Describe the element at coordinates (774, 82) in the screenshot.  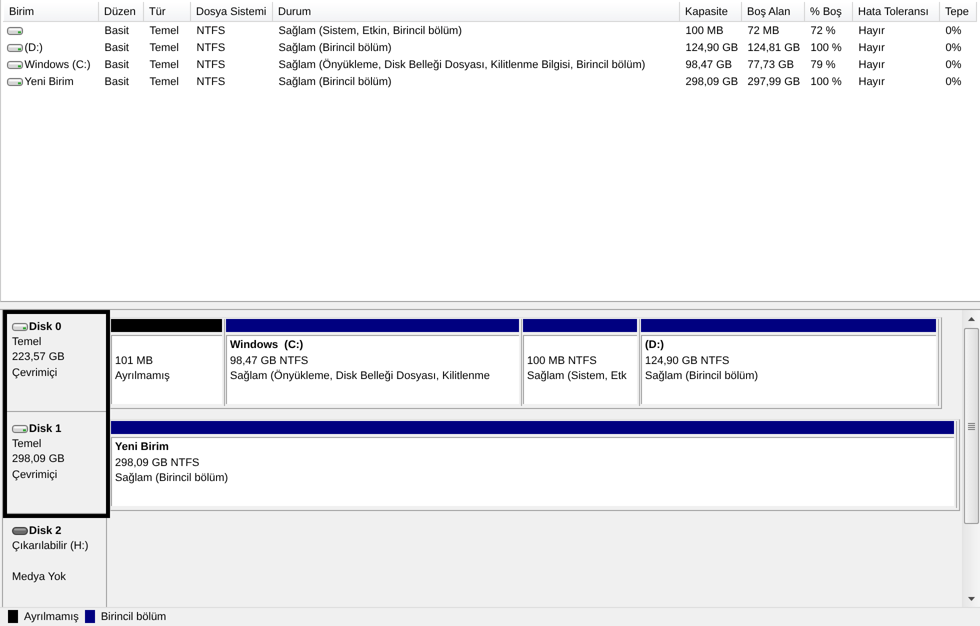
I see `table-cell-text: 297,99 GB` at that location.